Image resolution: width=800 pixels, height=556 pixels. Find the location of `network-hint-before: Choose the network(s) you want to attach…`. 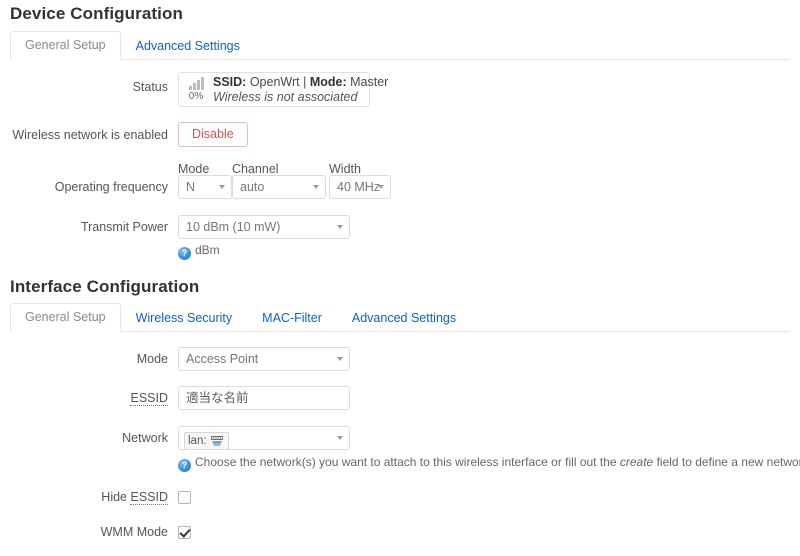

network-hint-before: Choose the network(s) you want to attach… is located at coordinates (407, 462).